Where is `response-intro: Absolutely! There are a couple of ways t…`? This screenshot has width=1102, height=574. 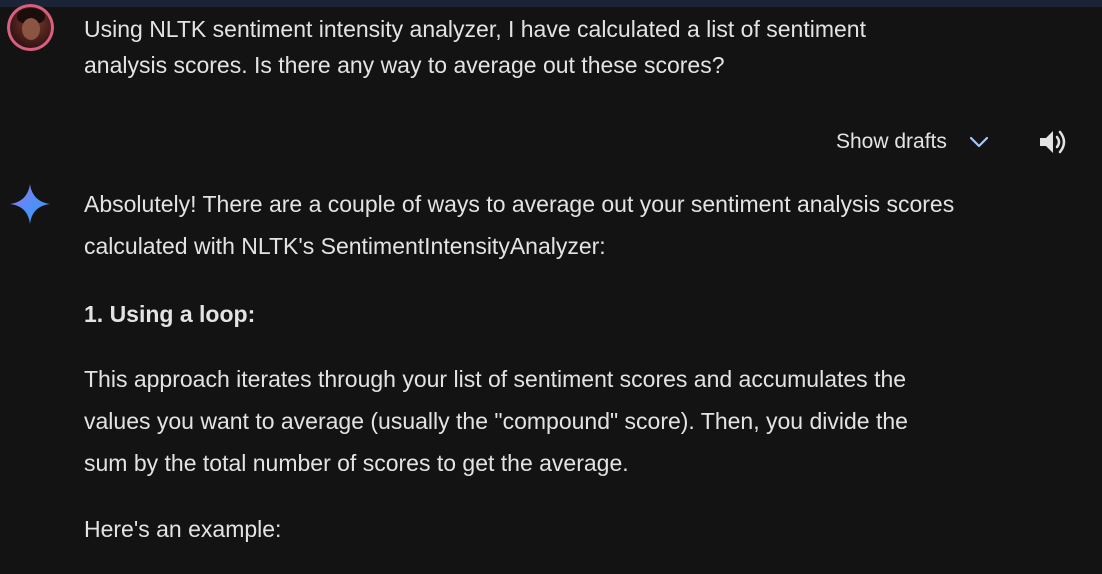 response-intro: Absolutely! There are a couple of ways t… is located at coordinates (564, 225).